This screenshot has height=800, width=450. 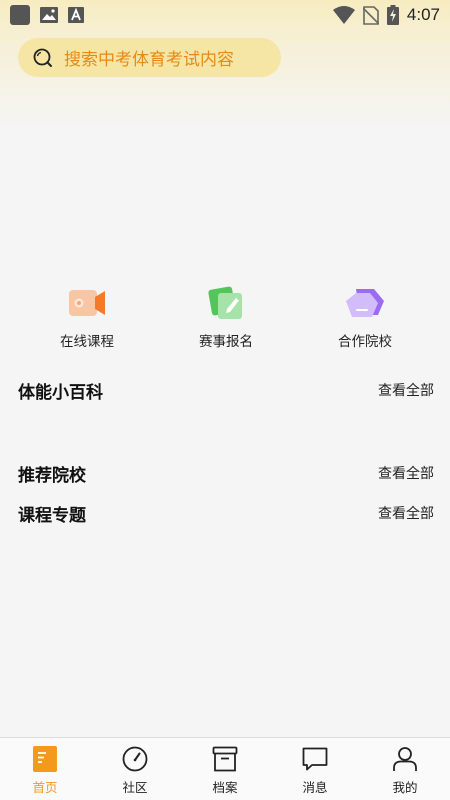 I want to click on tab-archive: 档案, so click(x=225, y=769).